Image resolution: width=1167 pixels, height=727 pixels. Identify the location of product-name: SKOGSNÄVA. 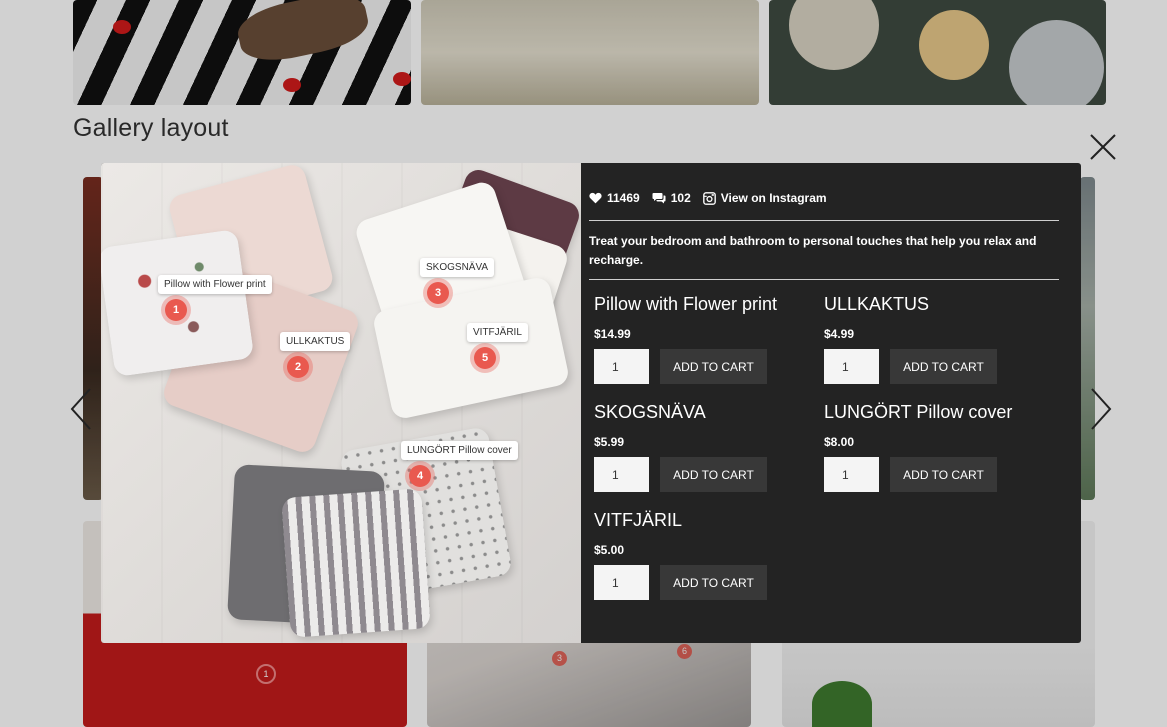
(706, 412).